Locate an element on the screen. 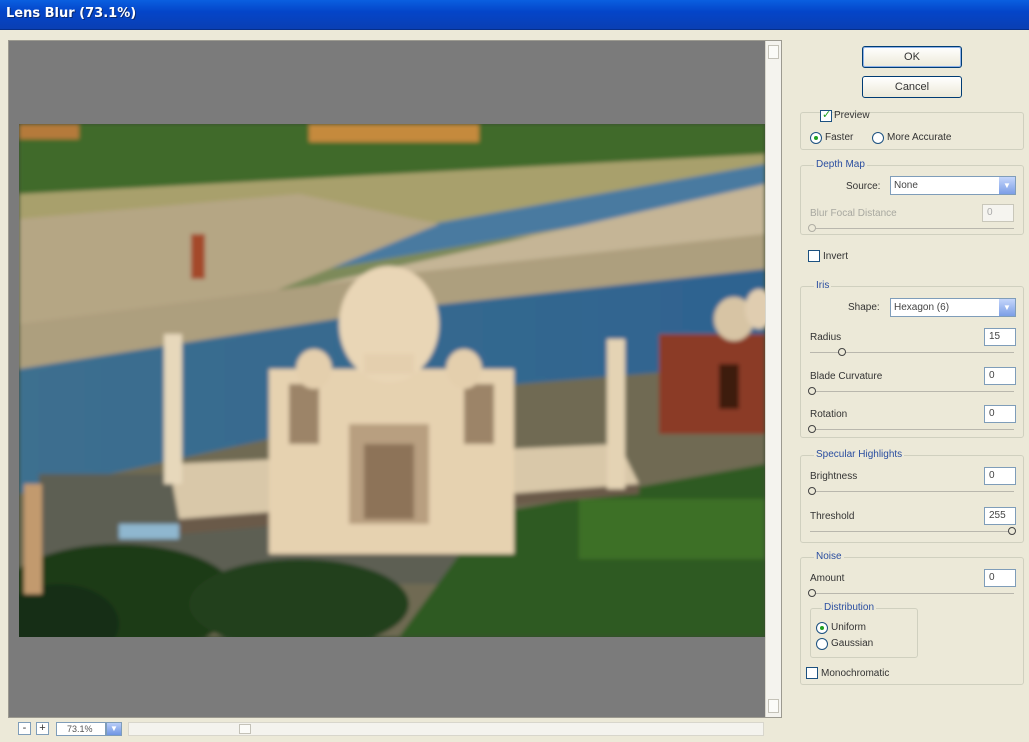 The height and width of the screenshot is (742, 1029). brightness-slider is located at coordinates (812, 491).